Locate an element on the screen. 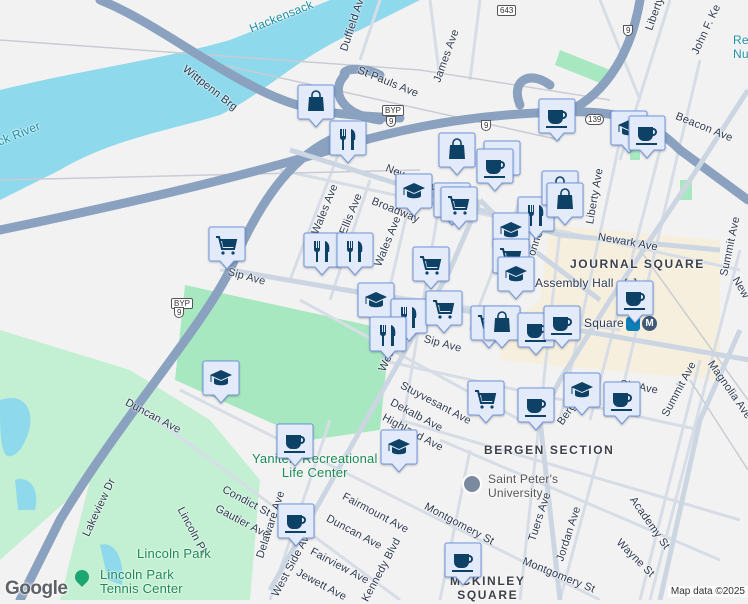  label-journal-square: JOURNAL SQUARE is located at coordinates (637, 264).